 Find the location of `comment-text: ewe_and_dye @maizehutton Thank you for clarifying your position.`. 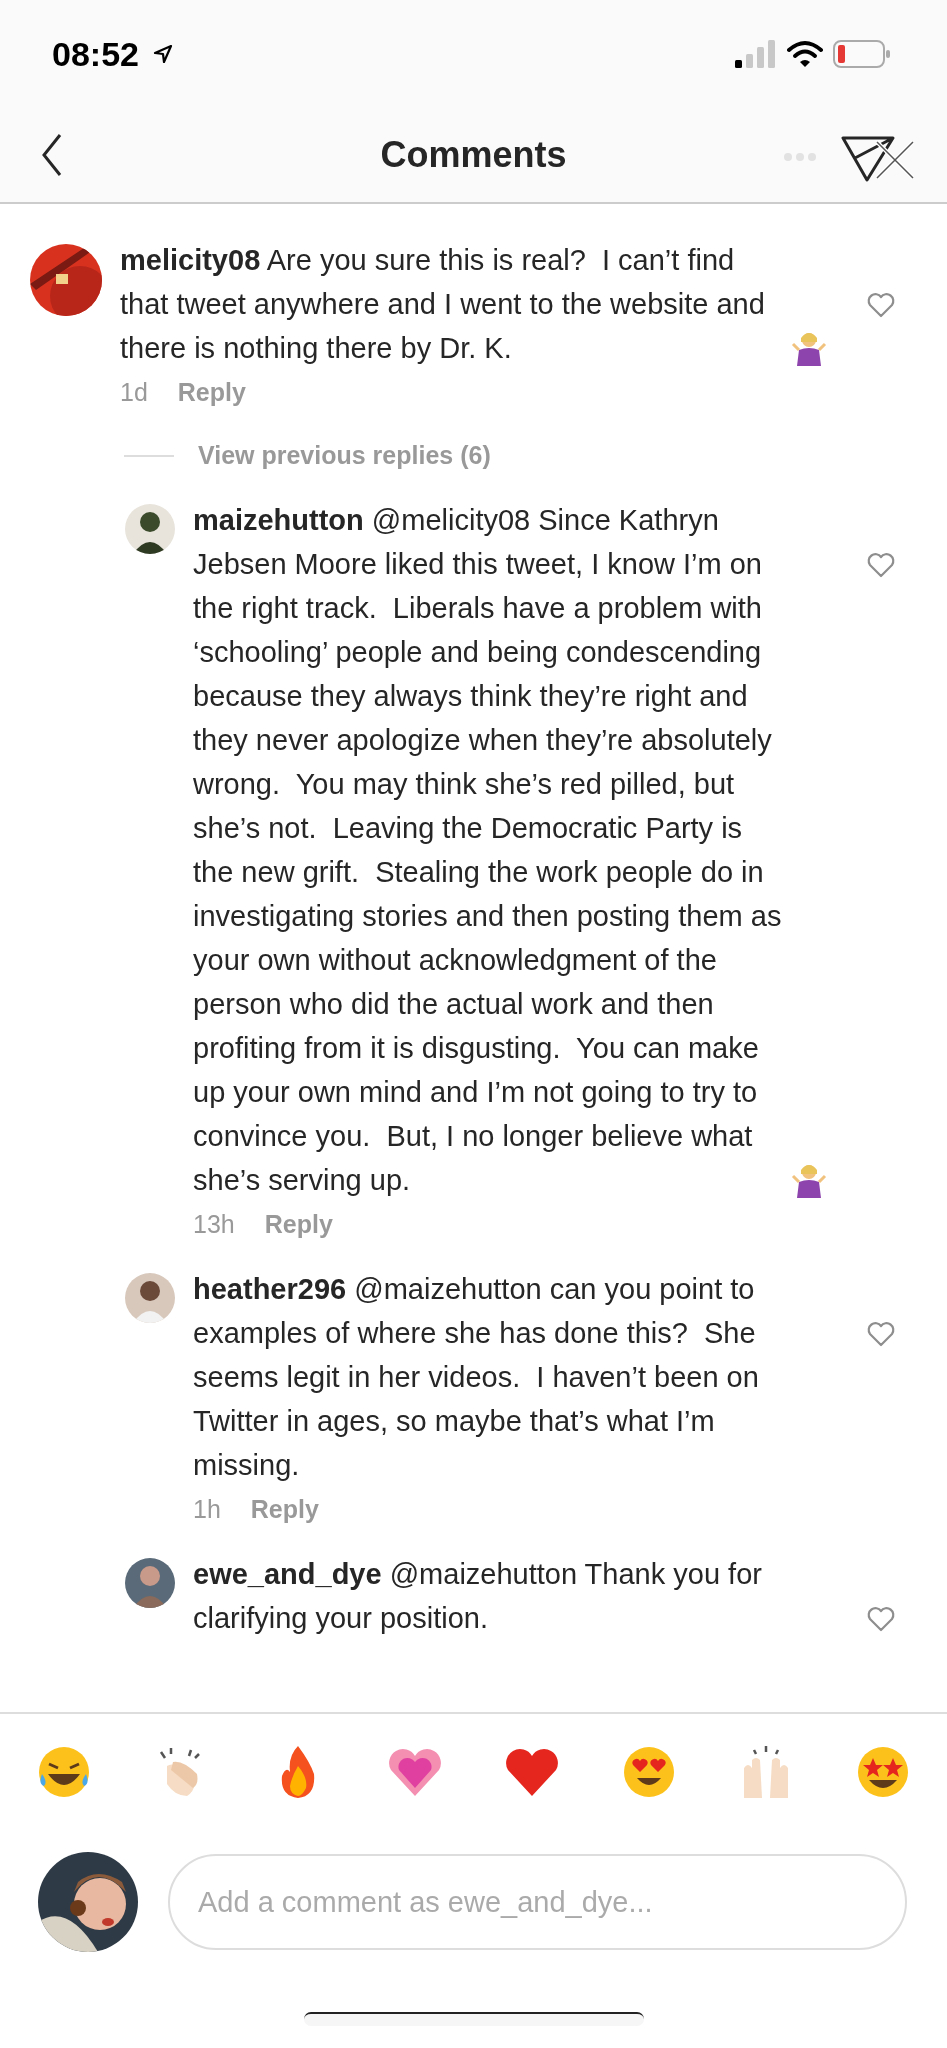

comment-text: ewe_and_dye @maizehutton Thank you for clarifying your position. is located at coordinates (478, 1596).